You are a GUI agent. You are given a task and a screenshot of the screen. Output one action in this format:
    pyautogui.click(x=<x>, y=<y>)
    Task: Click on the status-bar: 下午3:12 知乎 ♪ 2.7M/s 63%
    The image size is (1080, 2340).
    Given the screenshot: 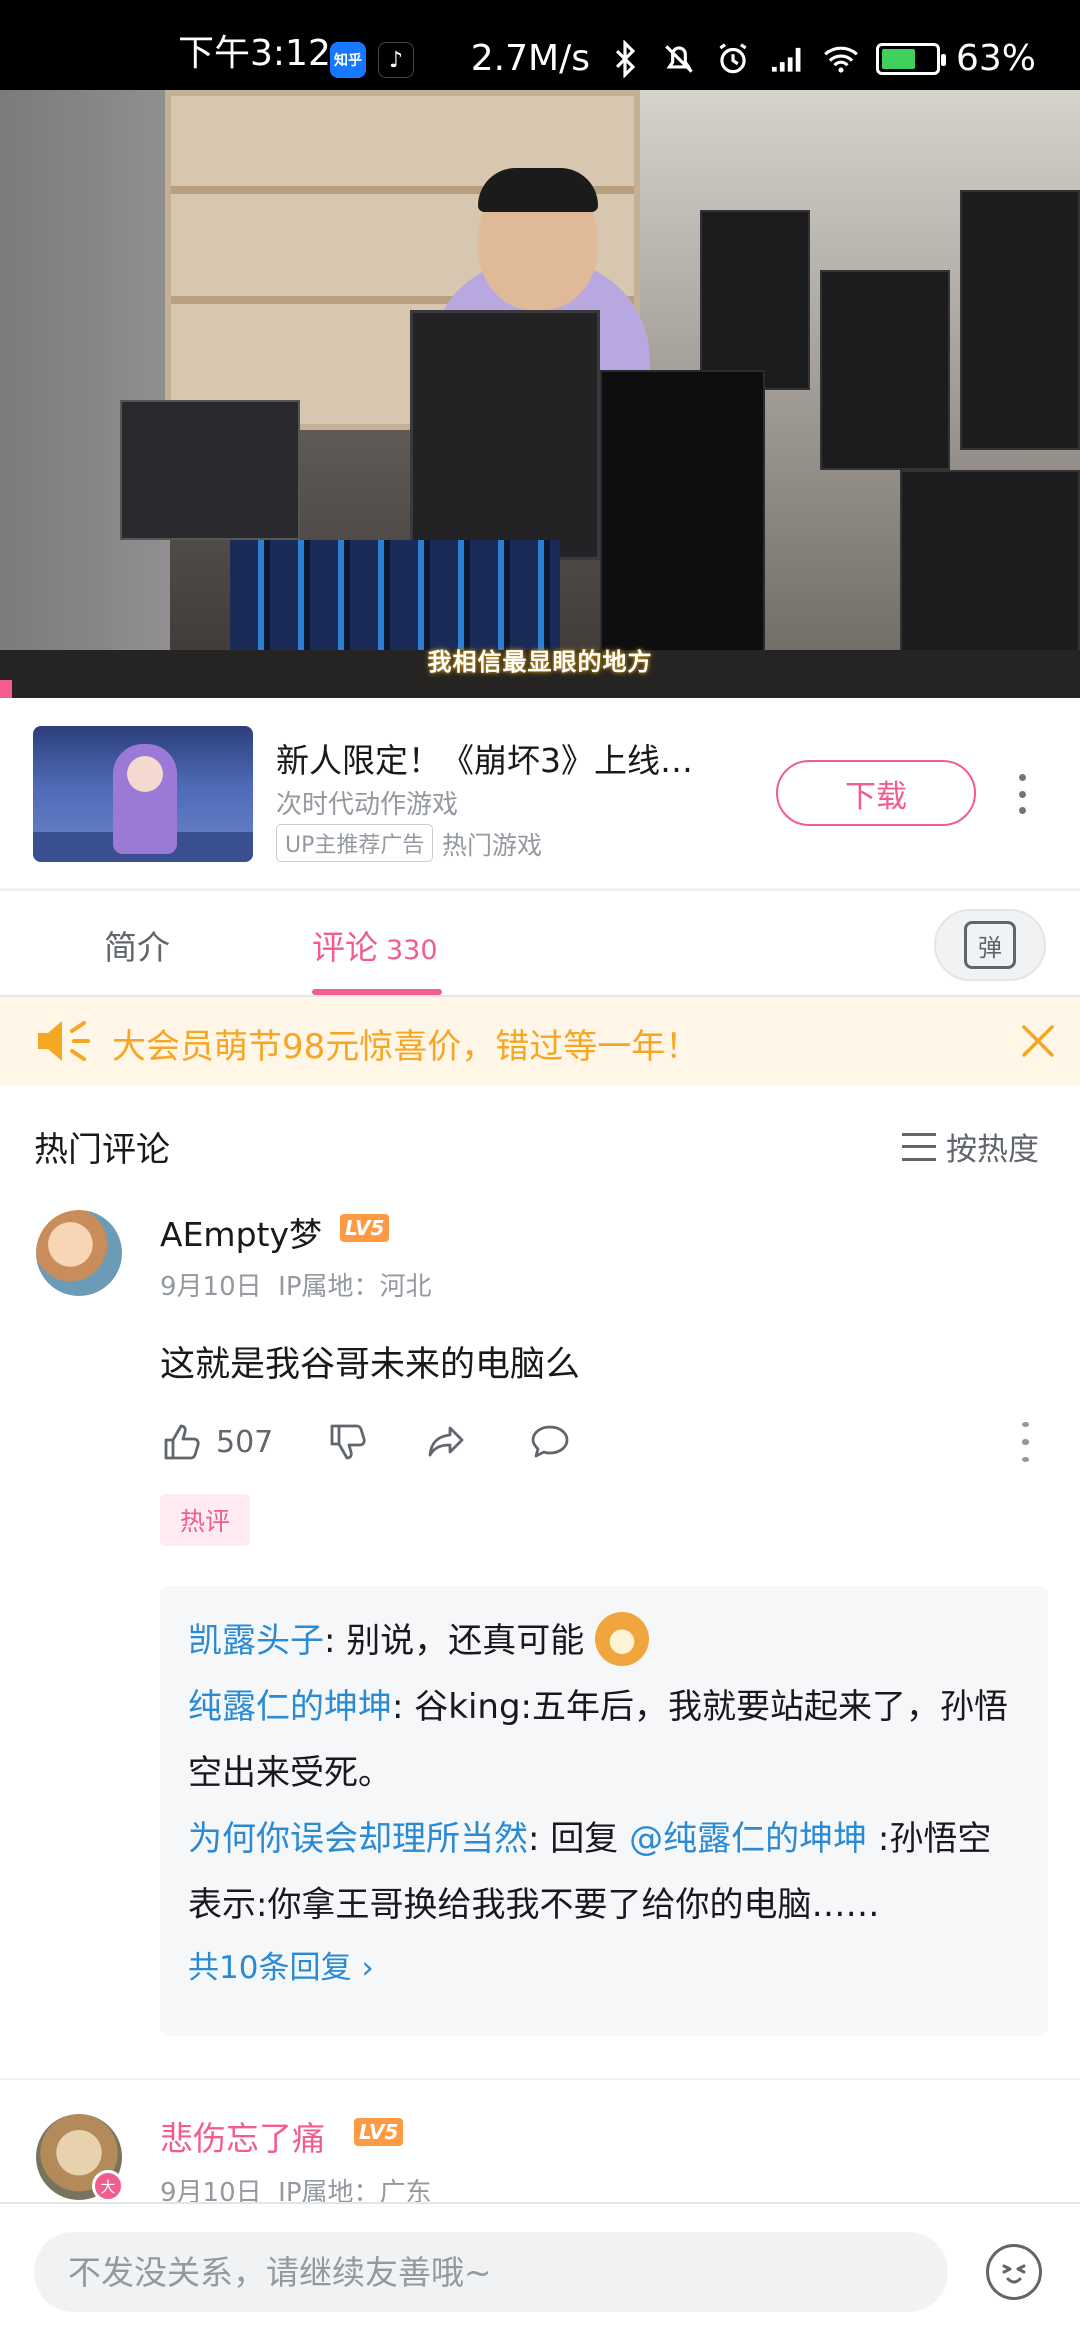 What is the action you would take?
    pyautogui.click(x=540, y=45)
    